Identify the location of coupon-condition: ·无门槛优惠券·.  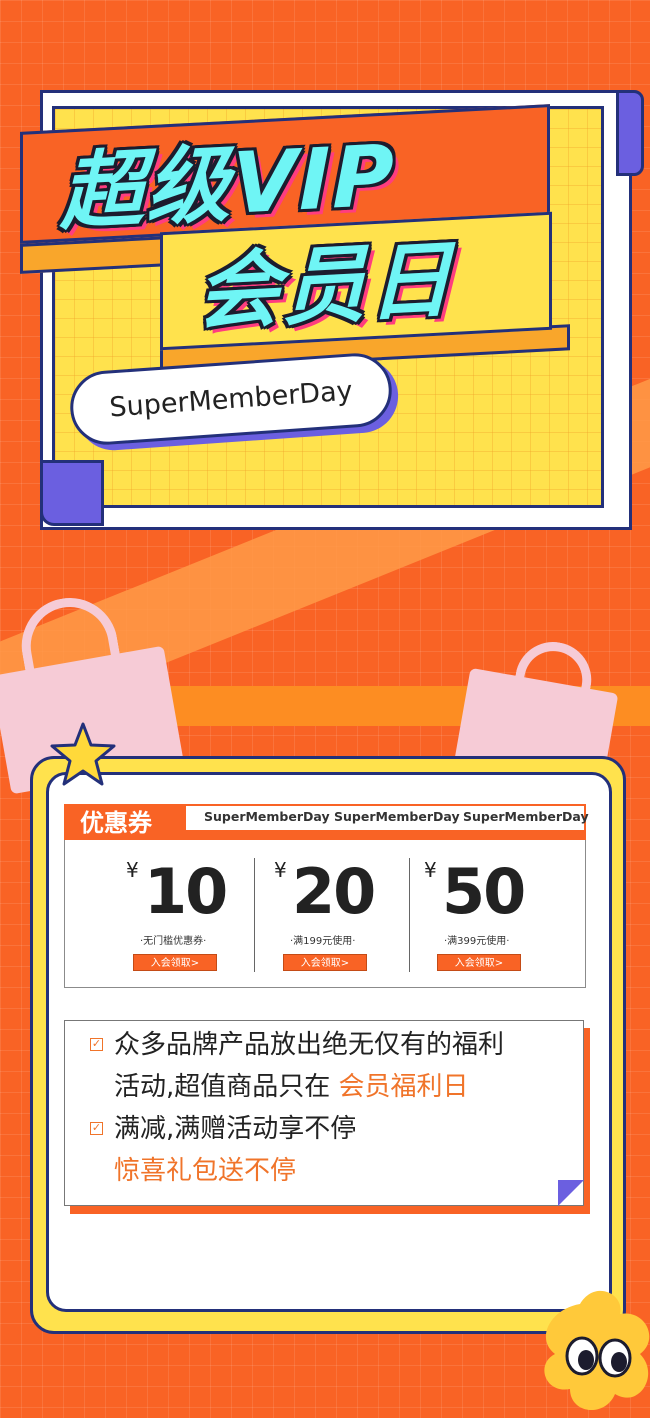
(173, 941).